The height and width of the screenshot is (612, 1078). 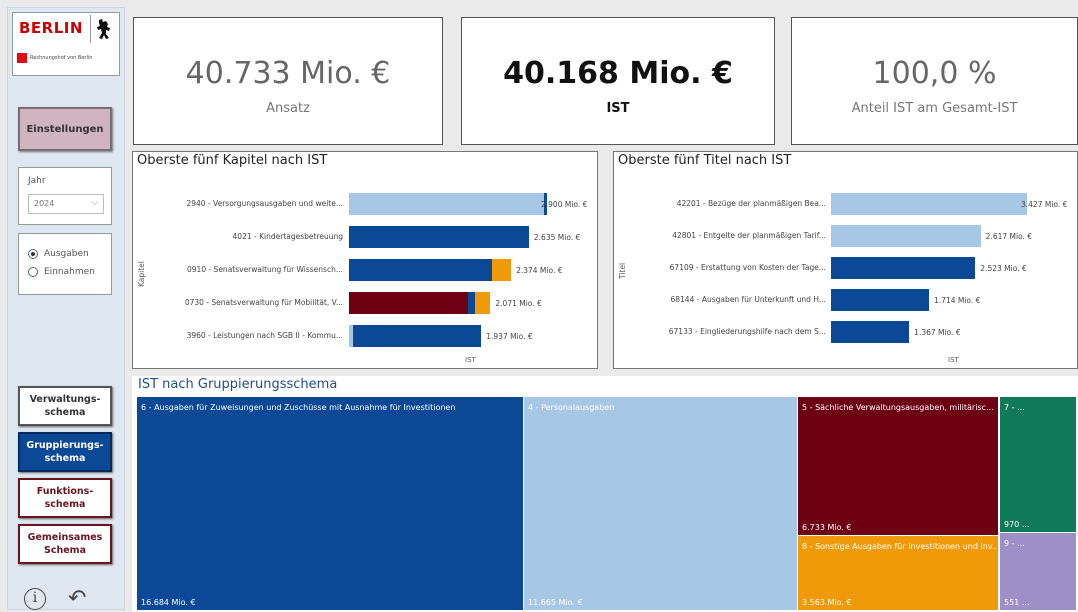 What do you see at coordinates (33, 254) in the screenshot?
I see `radio-selected-icon` at bounding box center [33, 254].